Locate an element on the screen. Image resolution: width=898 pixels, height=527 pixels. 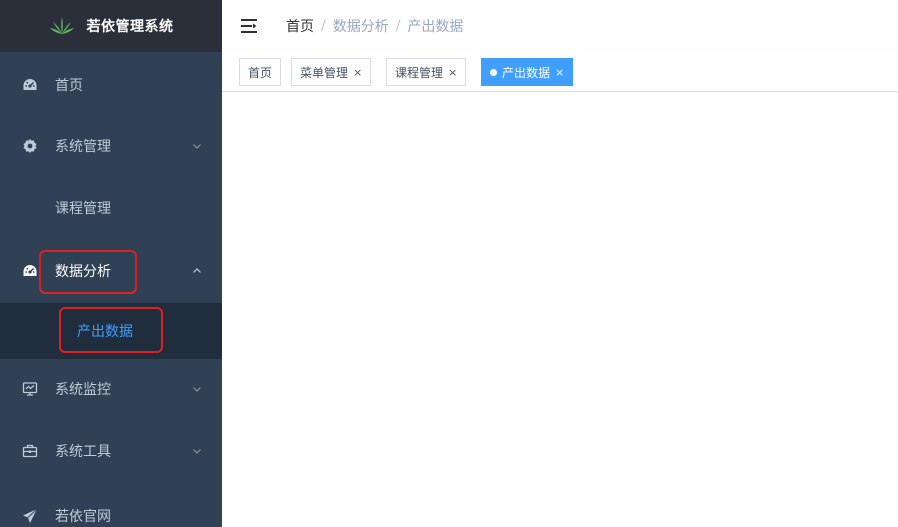
sidebar-item-system-tools: 系统工具 is located at coordinates (111, 451).